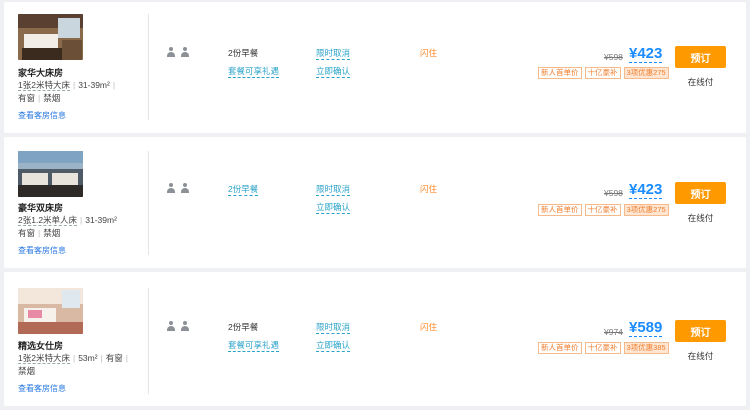  What do you see at coordinates (646, 348) in the screenshot?
I see `promo-tag: 3项优惠385` at bounding box center [646, 348].